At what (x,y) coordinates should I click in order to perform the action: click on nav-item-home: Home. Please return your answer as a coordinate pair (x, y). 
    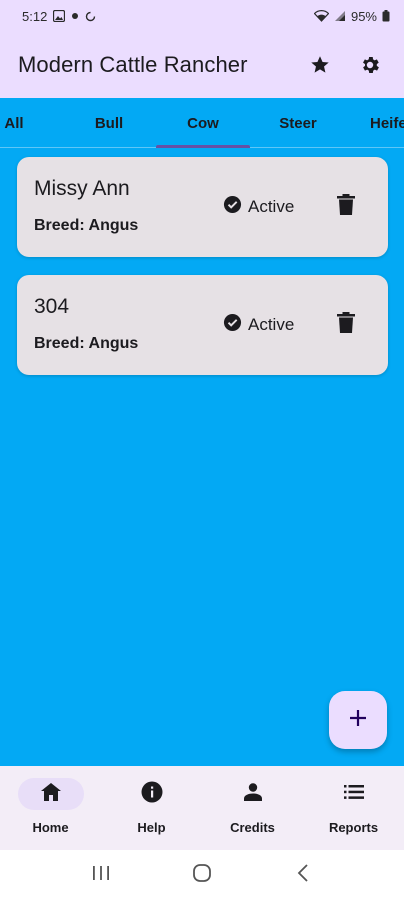
    Looking at the image, I should click on (50, 808).